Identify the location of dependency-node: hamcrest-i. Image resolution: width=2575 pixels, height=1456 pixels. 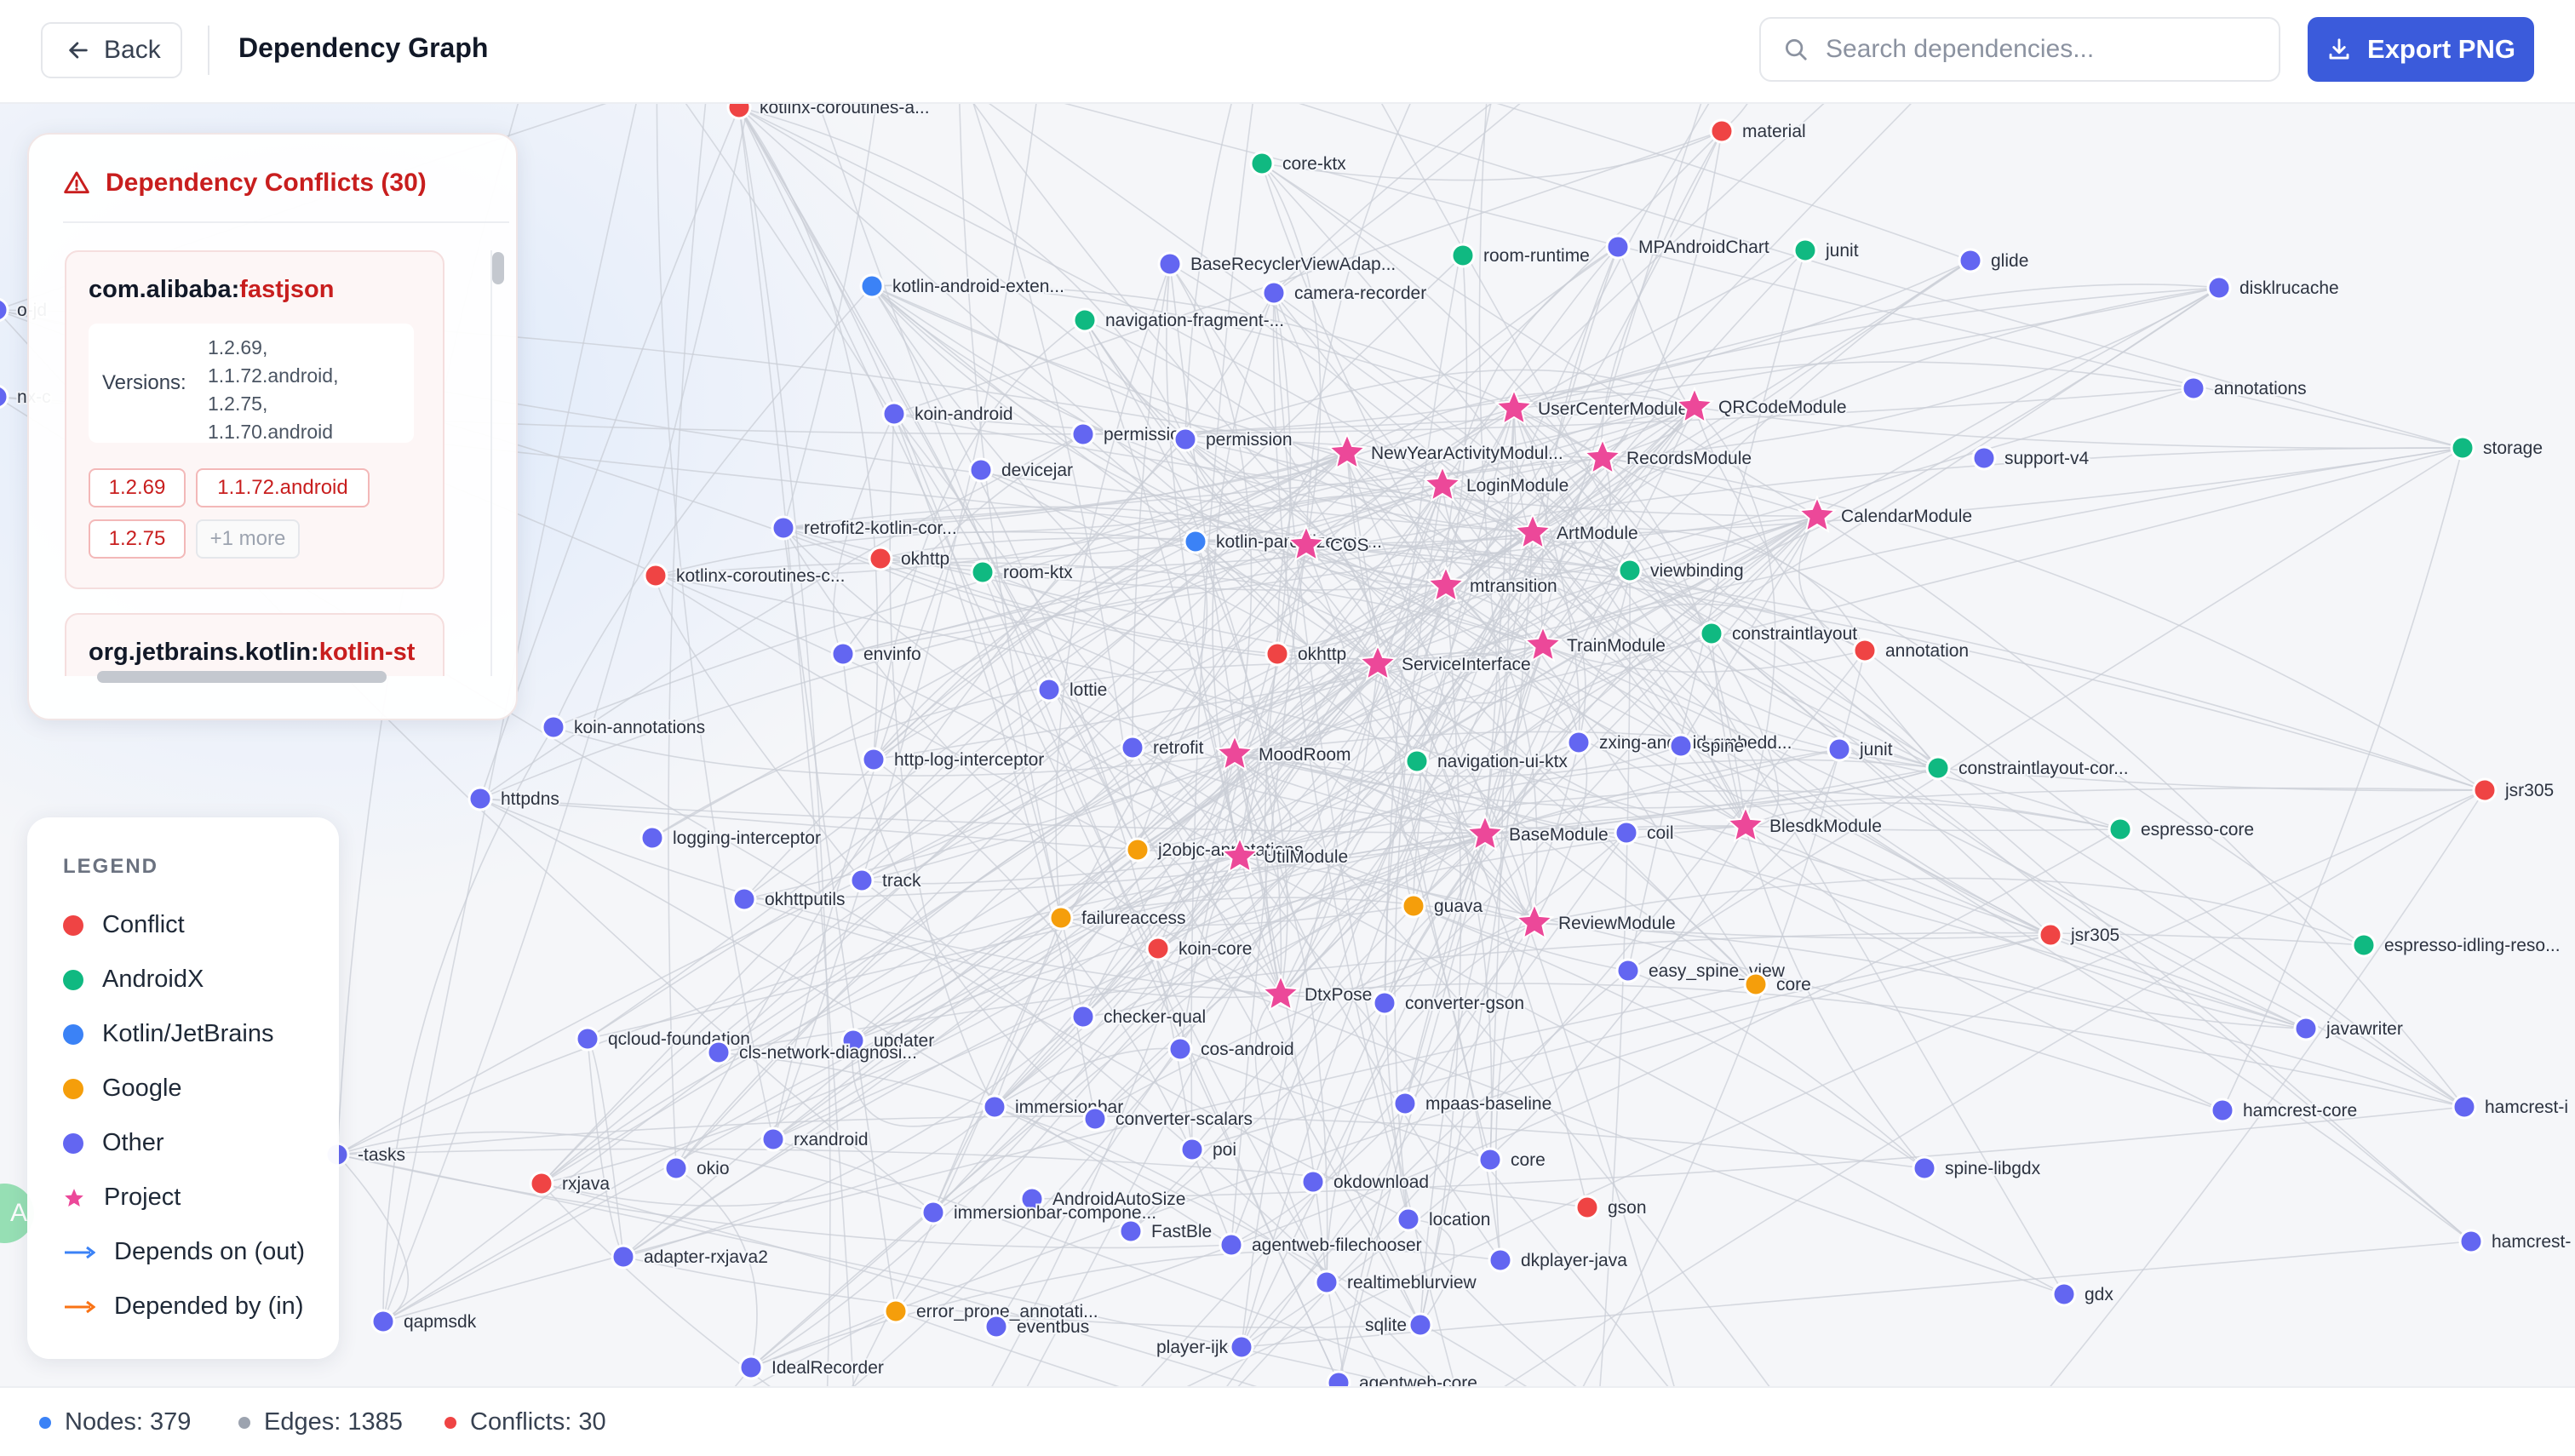
(2511, 1107).